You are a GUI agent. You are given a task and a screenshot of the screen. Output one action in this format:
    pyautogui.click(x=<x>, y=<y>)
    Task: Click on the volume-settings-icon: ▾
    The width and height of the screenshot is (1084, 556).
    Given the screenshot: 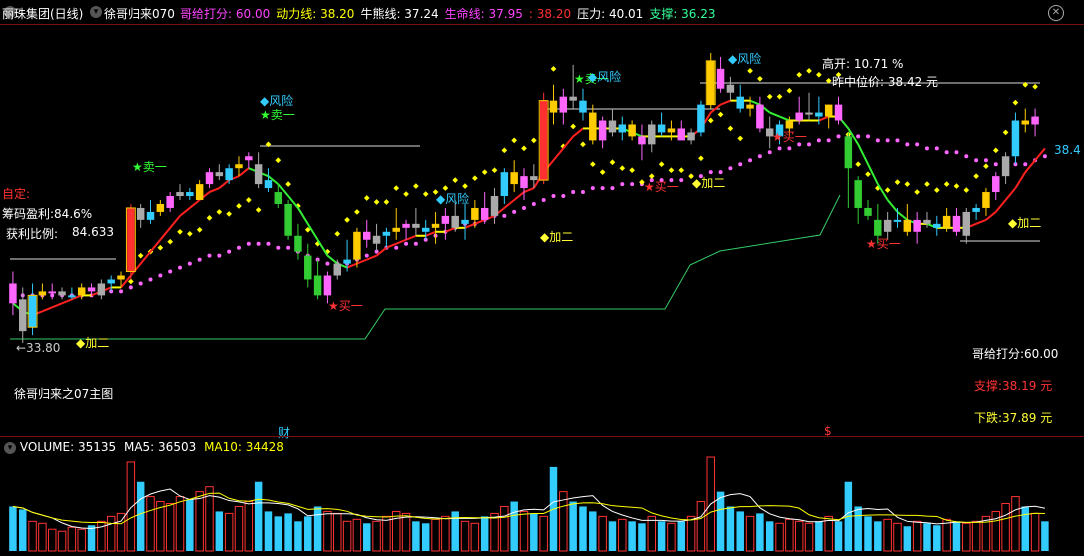 What is the action you would take?
    pyautogui.click(x=10, y=447)
    